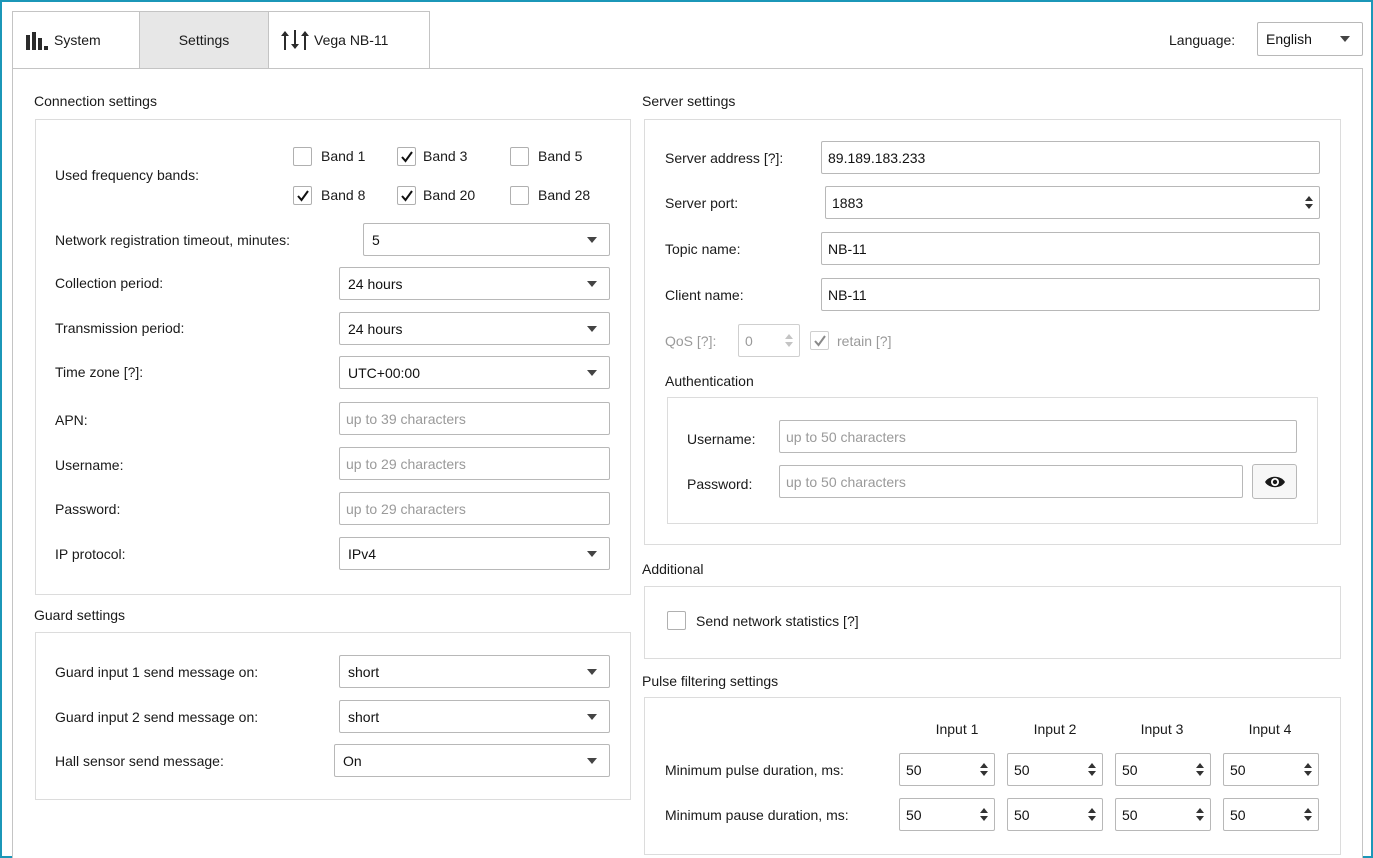 Image resolution: width=1373 pixels, height=858 pixels. What do you see at coordinates (472, 760) in the screenshot?
I see `hall-sensor-select: On` at bounding box center [472, 760].